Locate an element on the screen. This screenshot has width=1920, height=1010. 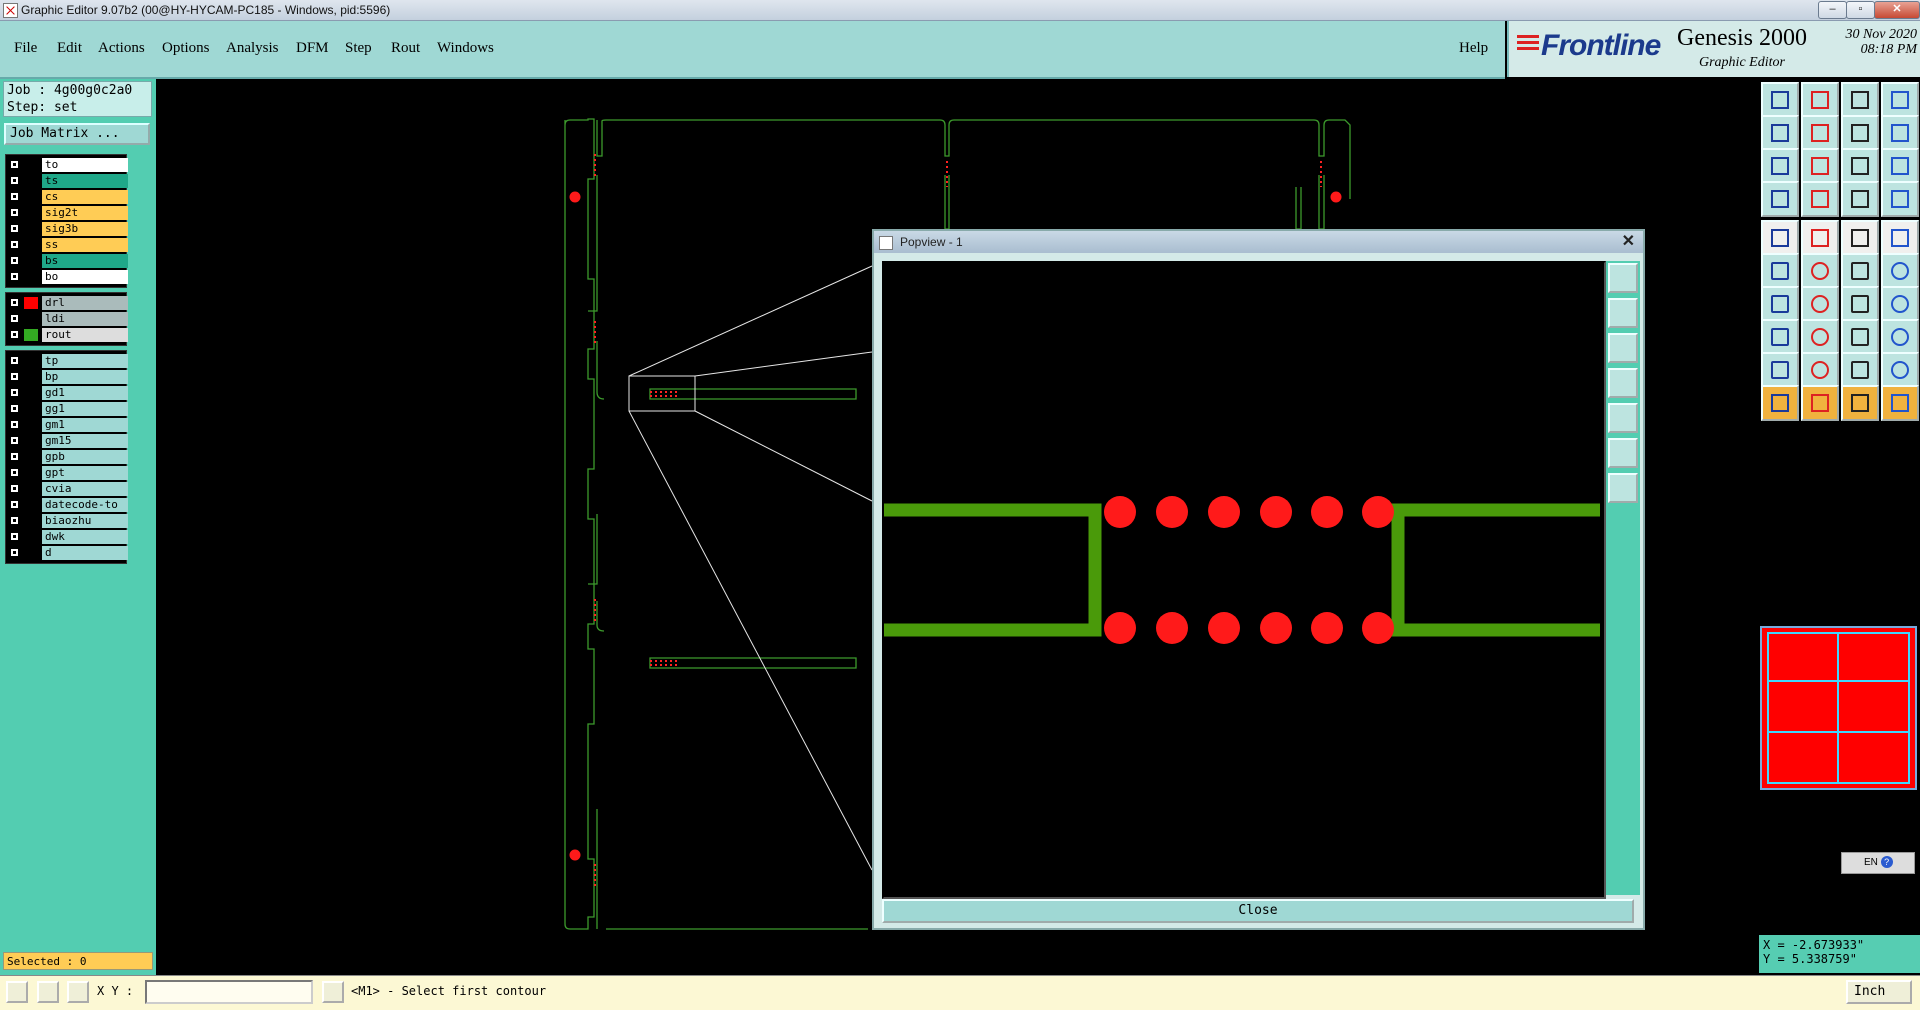
layer-row-drl: drl is located at coordinates (67, 303).